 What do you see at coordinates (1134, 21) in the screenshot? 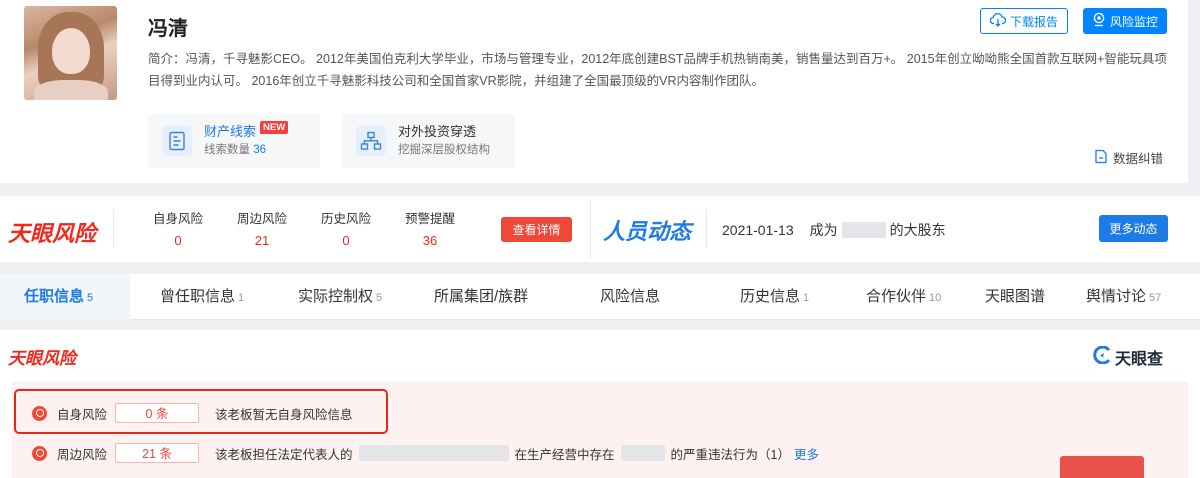
I see `risk-monitor-label: 风险监控` at bounding box center [1134, 21].